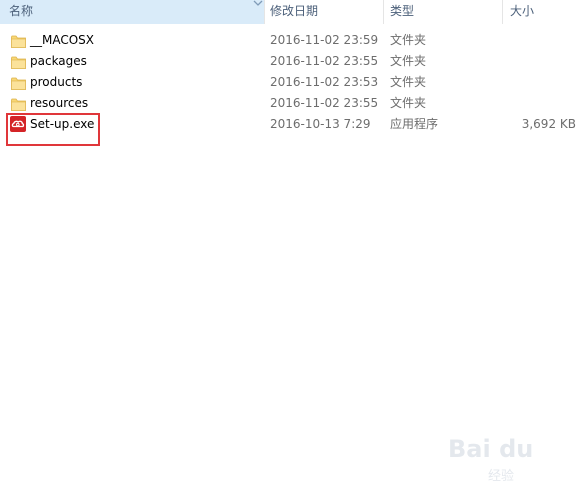 This screenshot has width=585, height=496. I want to click on file-type: 应用程序, so click(414, 124).